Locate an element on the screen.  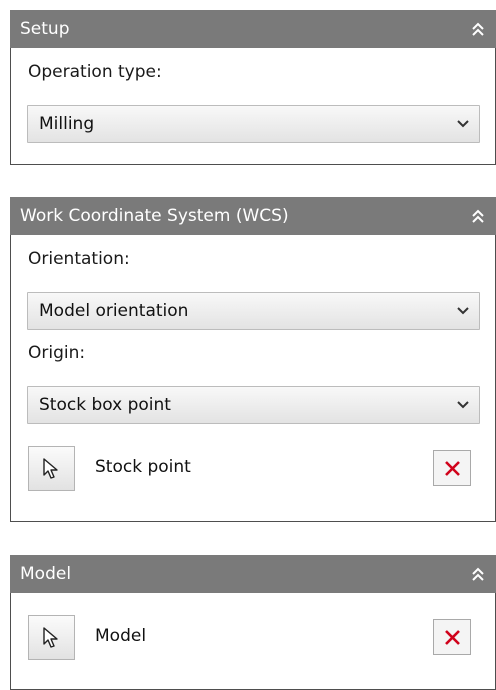
stock-point-select-button is located at coordinates (51, 468).